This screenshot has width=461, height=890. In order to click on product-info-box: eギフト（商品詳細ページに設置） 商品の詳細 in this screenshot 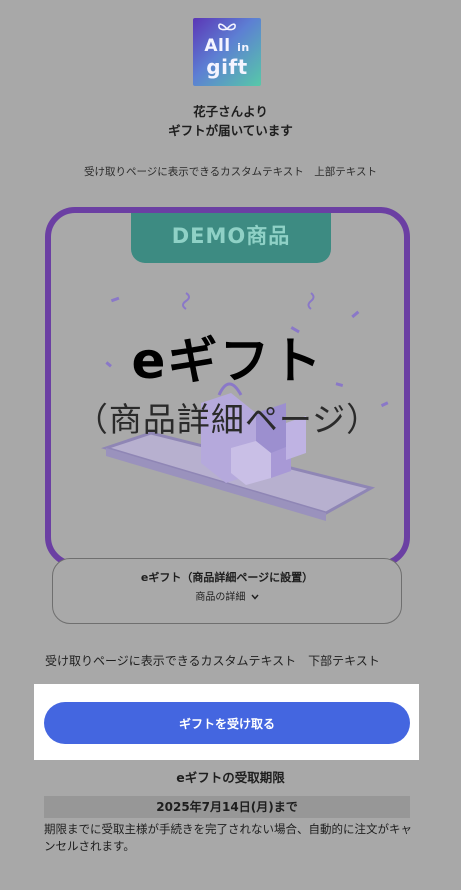, I will do `click(227, 591)`.